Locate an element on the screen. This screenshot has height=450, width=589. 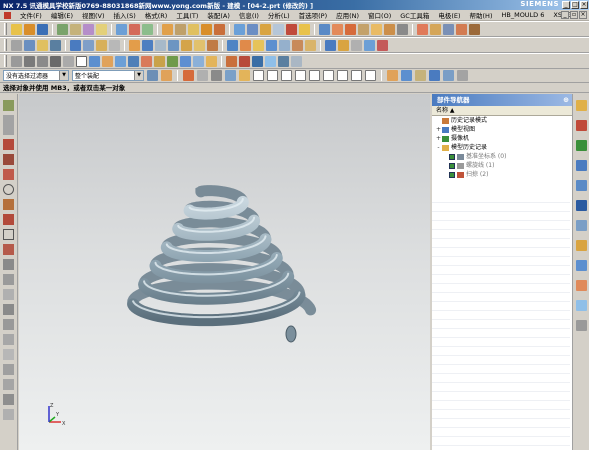
sew-icon is located at coordinates (297, 45).